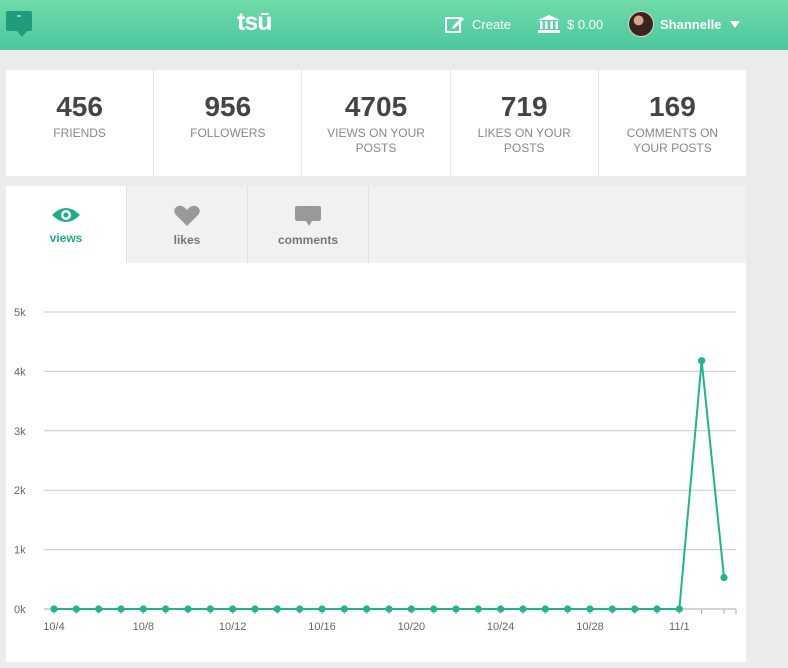  I want to click on stat-label: VIEWS ON YOUR POSTS, so click(376, 140).